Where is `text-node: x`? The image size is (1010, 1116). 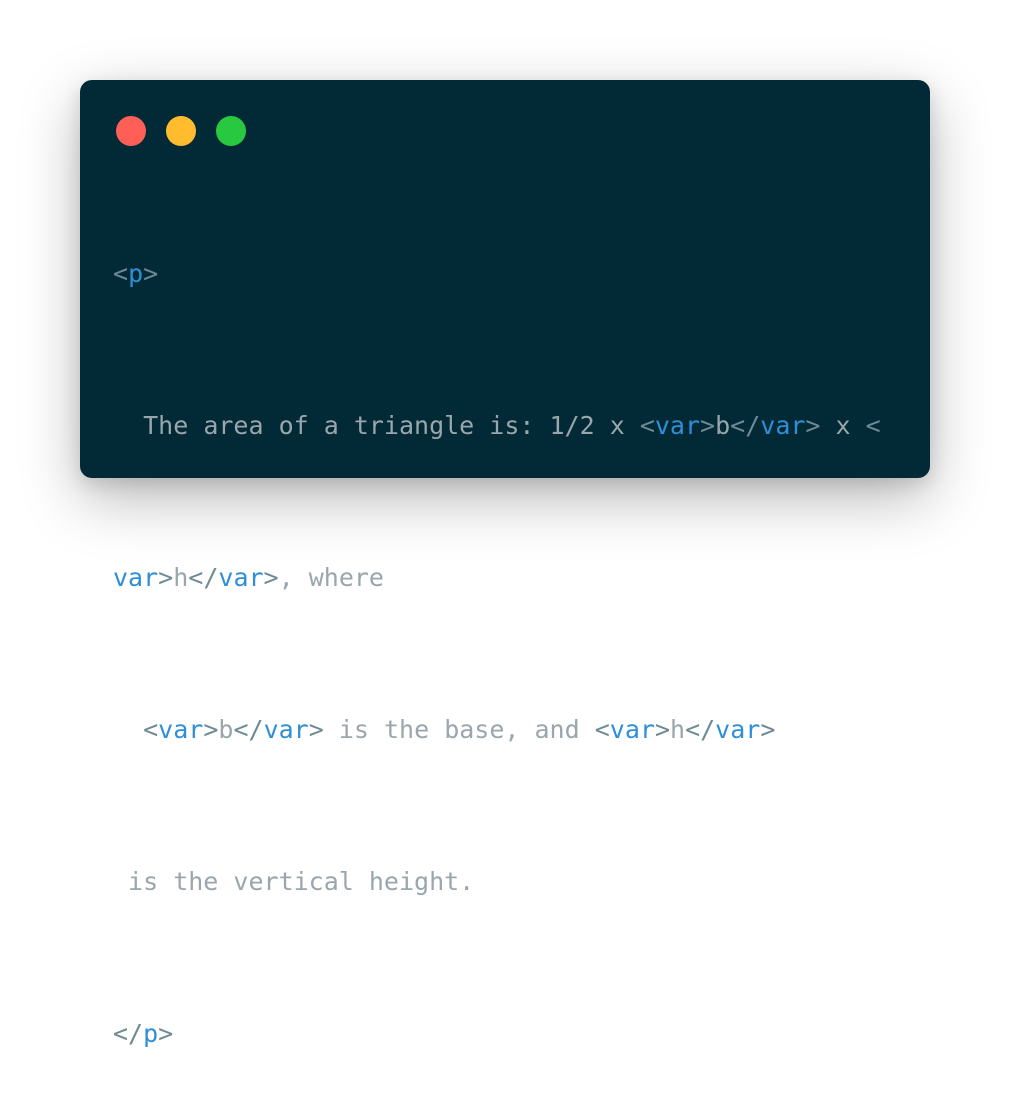
text-node: x is located at coordinates (843, 425).